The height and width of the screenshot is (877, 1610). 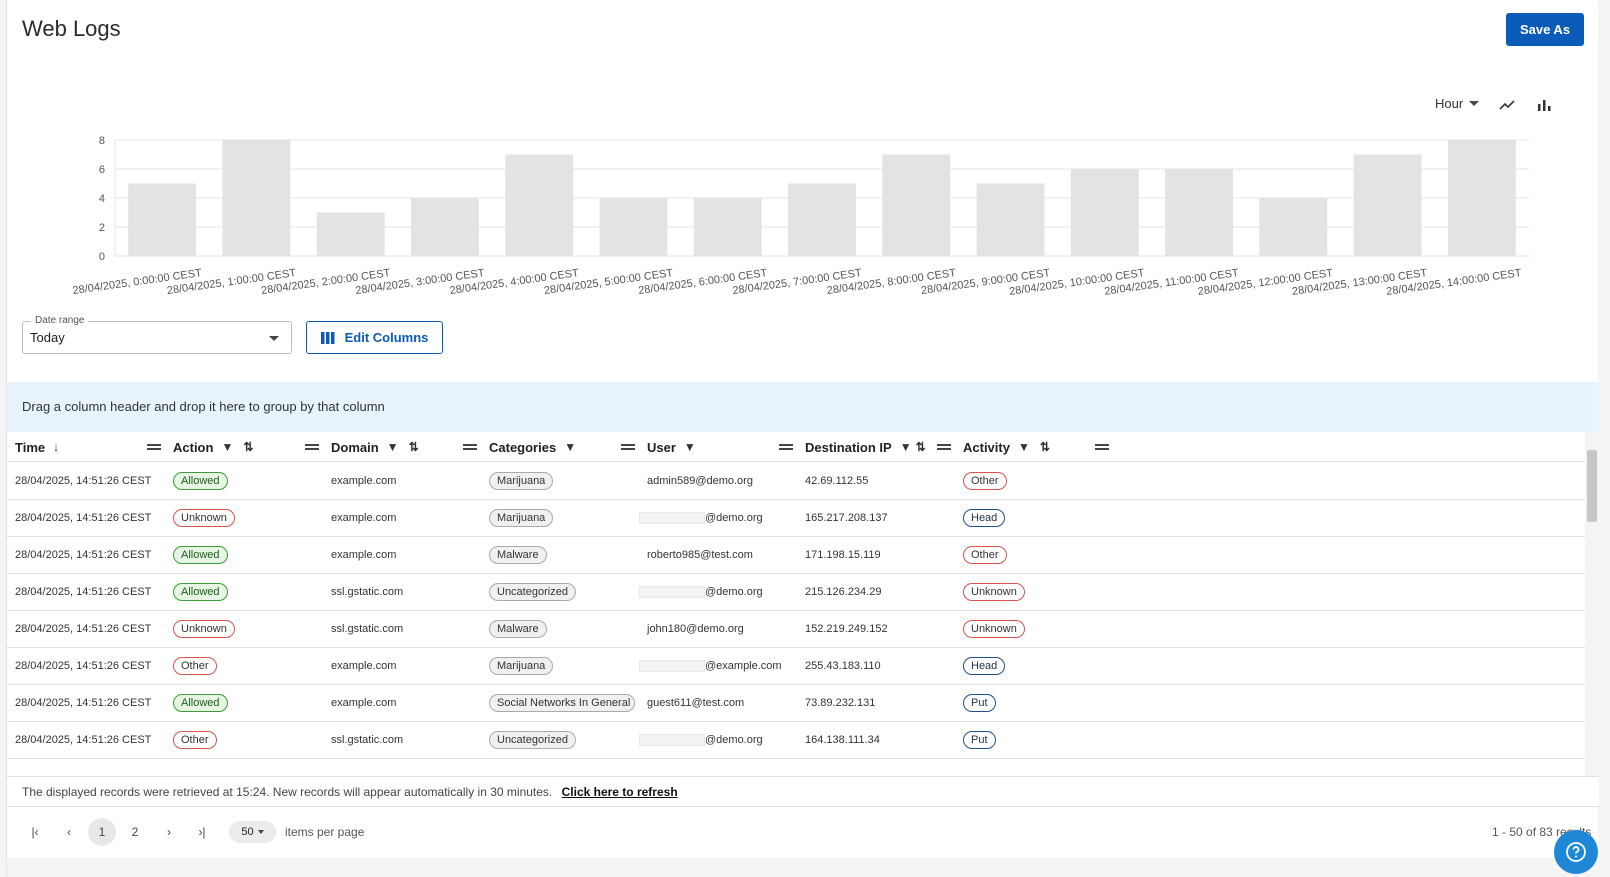 I want to click on user-value: roberto985@test.com, so click(x=700, y=554).